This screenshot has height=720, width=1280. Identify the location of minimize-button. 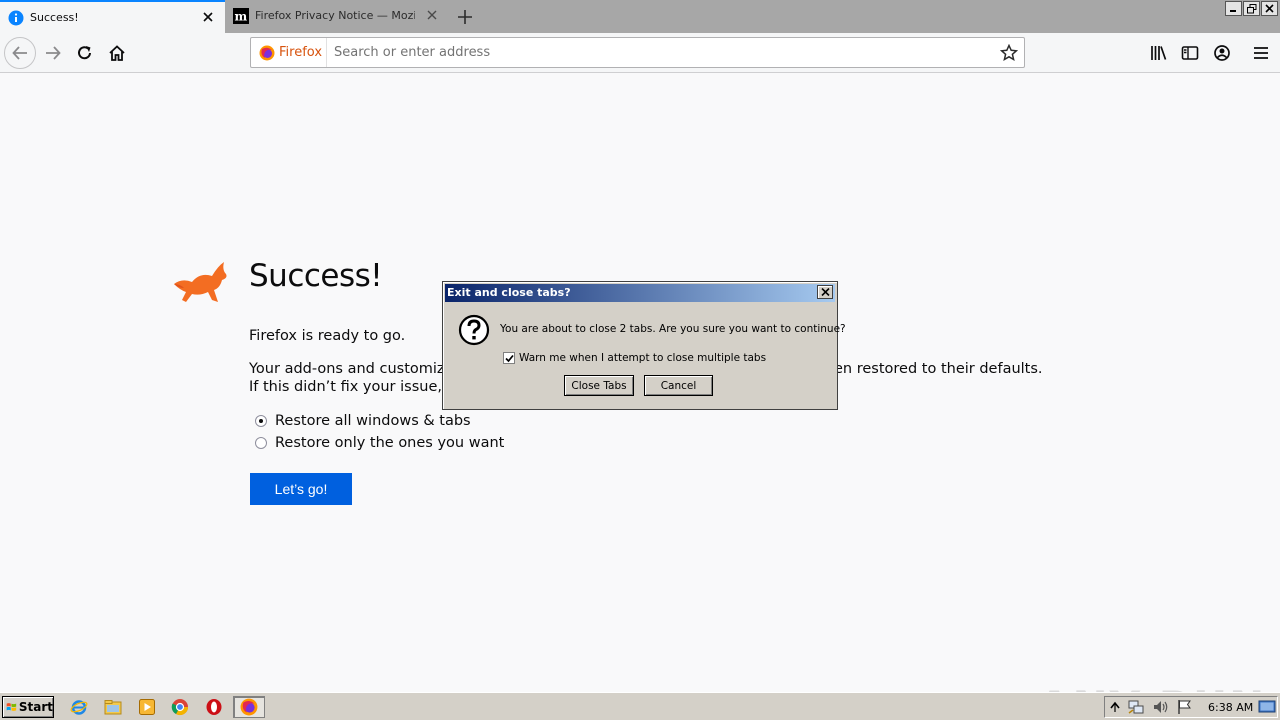
(1233, 8).